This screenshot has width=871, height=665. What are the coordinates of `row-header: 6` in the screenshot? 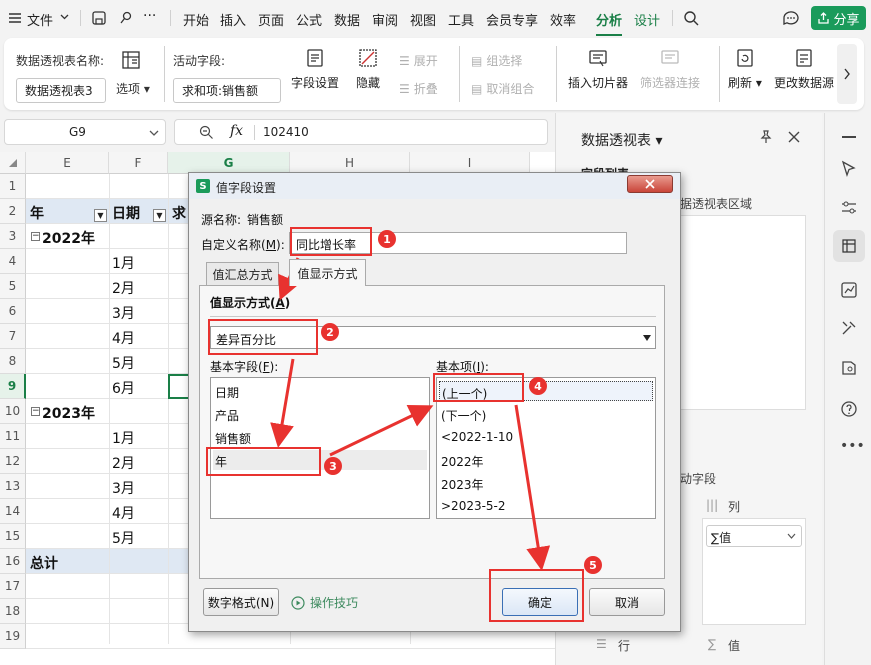 It's located at (13, 311).